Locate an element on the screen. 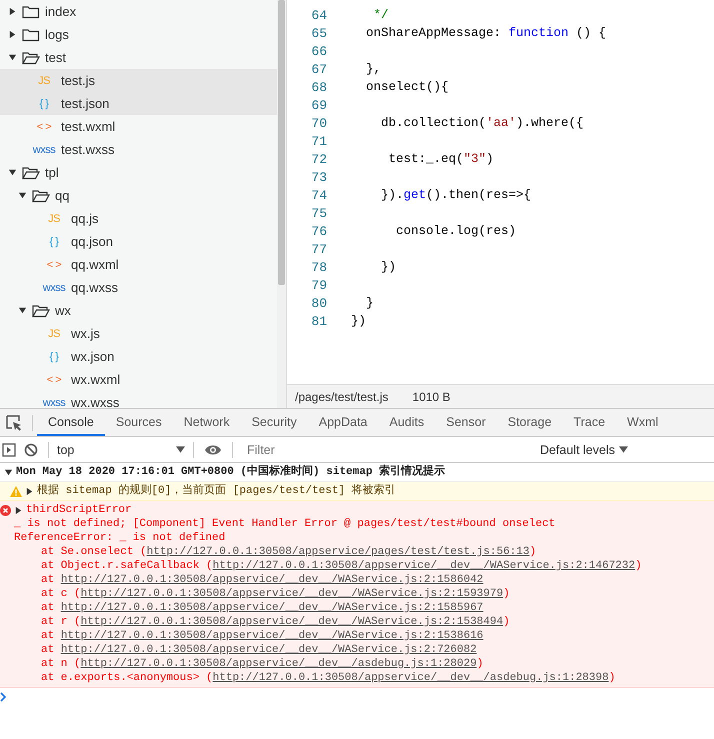  stack-trace-line: at r (http://127.0.0.1:30508/appservice/__dev__/WAService.js:2:1538494) is located at coordinates (275, 622).